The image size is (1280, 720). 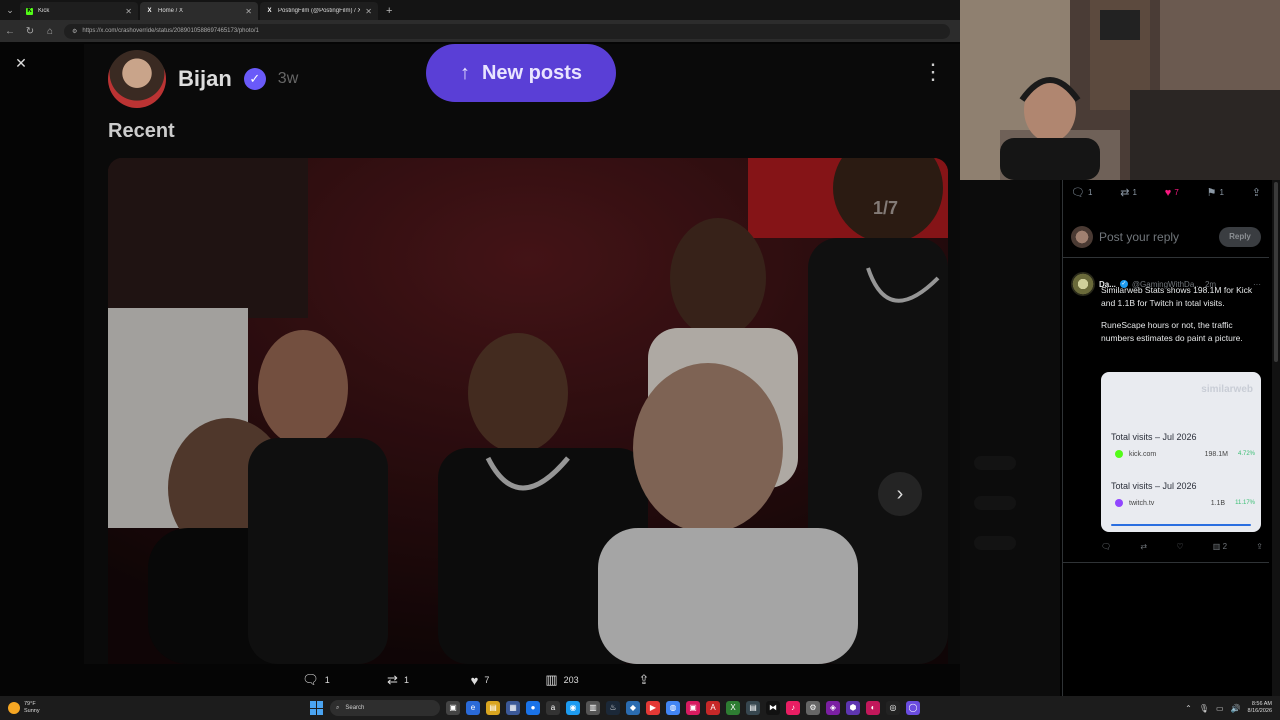 What do you see at coordinates (254, 79) in the screenshot?
I see `verified-badge-icon: ✓` at bounding box center [254, 79].